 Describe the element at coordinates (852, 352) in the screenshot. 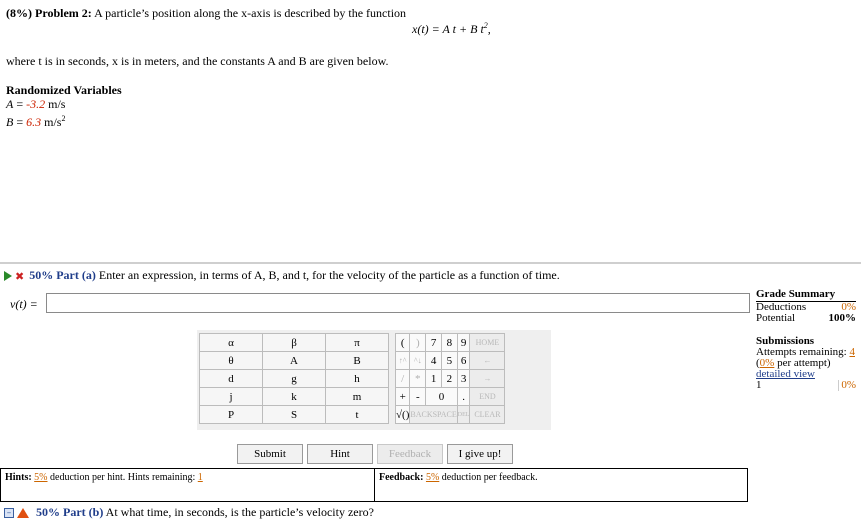

I see `attempts-value: 4` at that location.